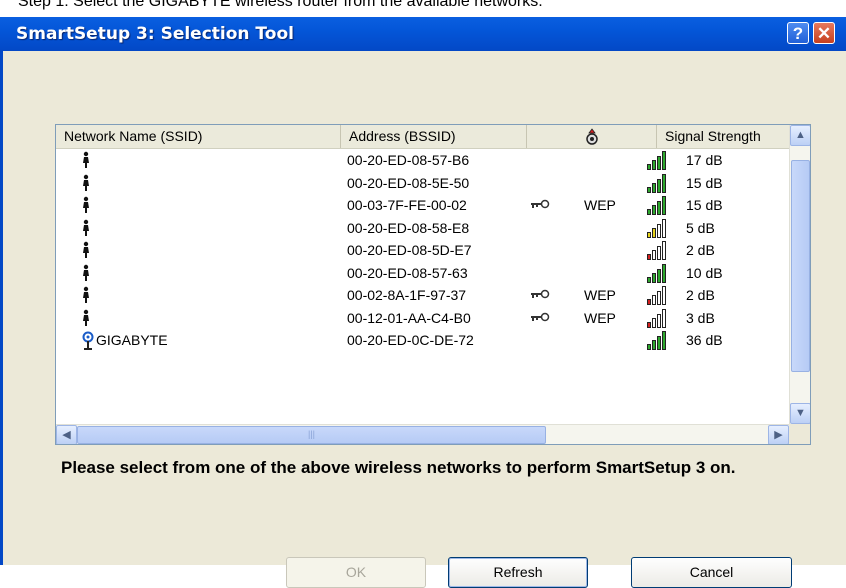 This screenshot has width=846, height=588. What do you see at coordinates (800, 266) in the screenshot?
I see `vertical-scroll-thumb` at bounding box center [800, 266].